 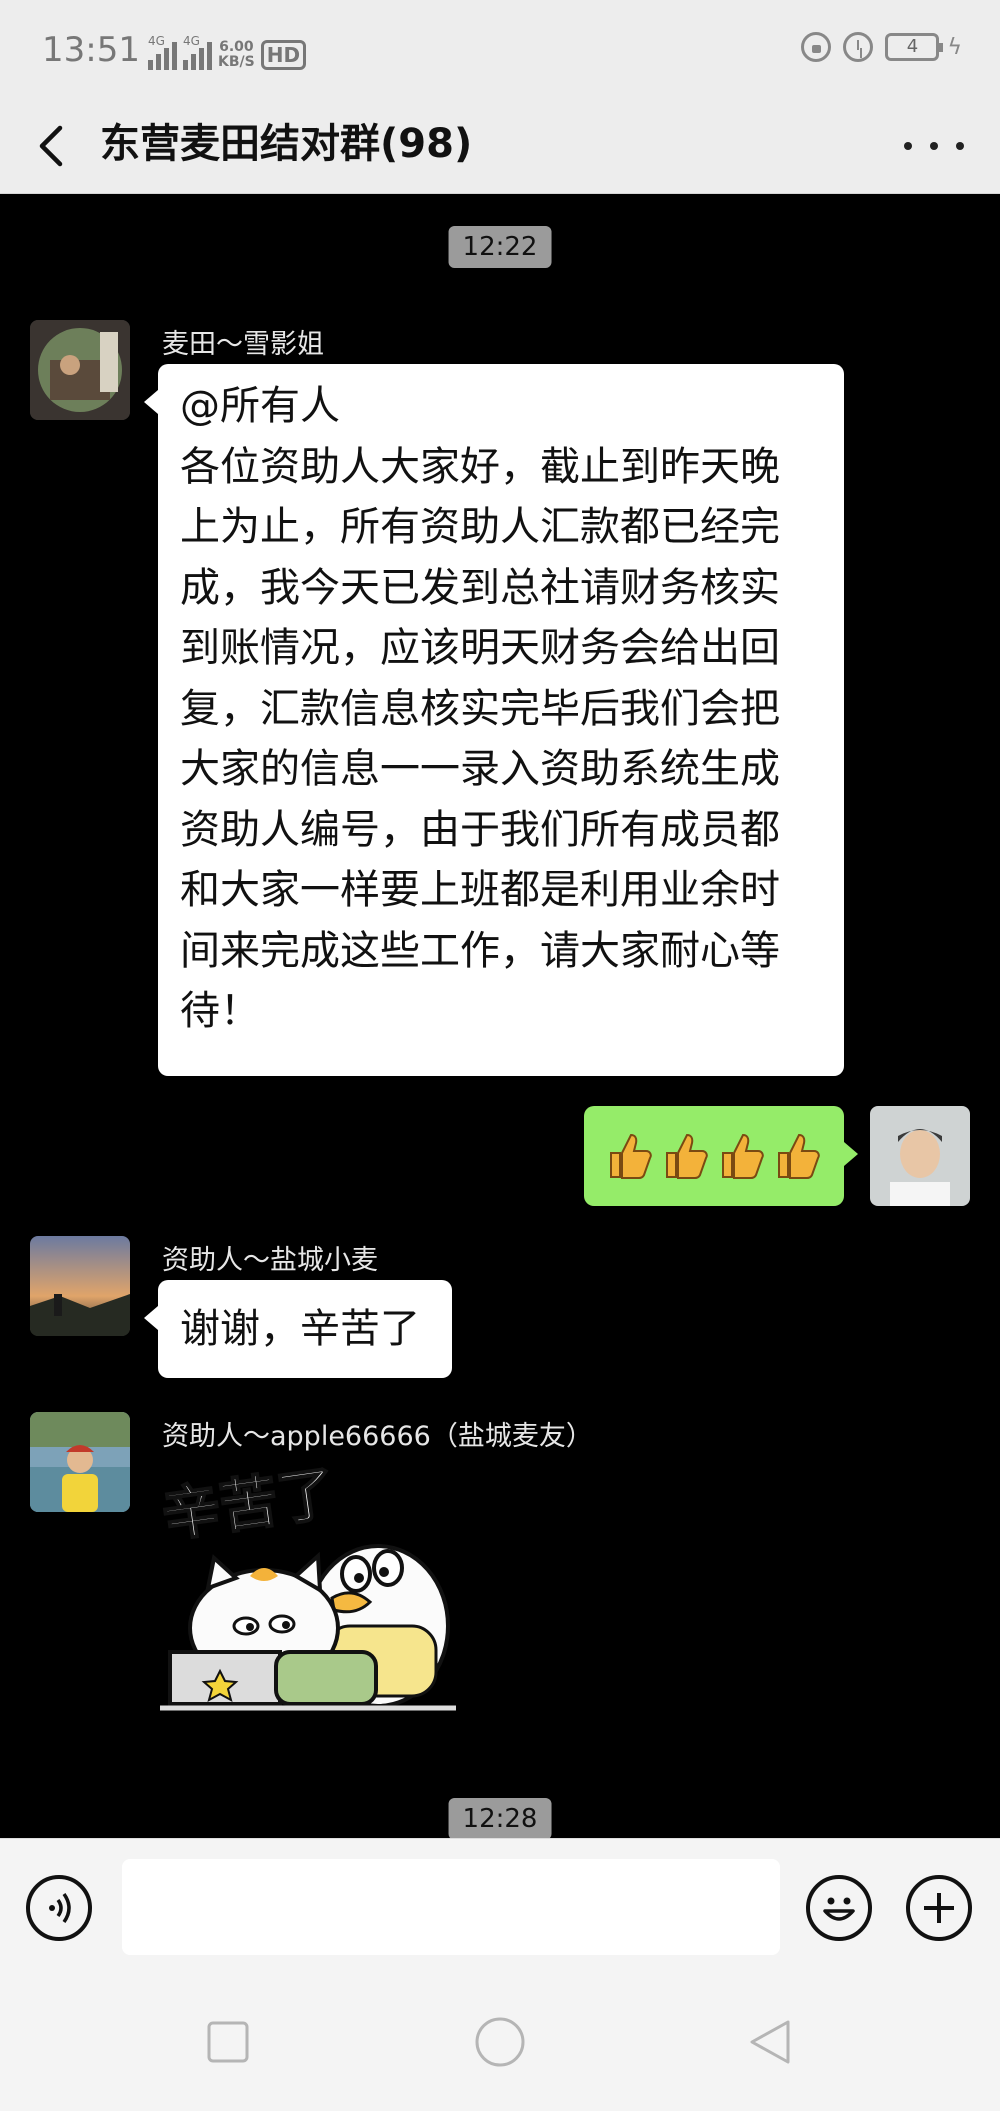 I want to click on speed-value: 6.00, so click(x=236, y=47).